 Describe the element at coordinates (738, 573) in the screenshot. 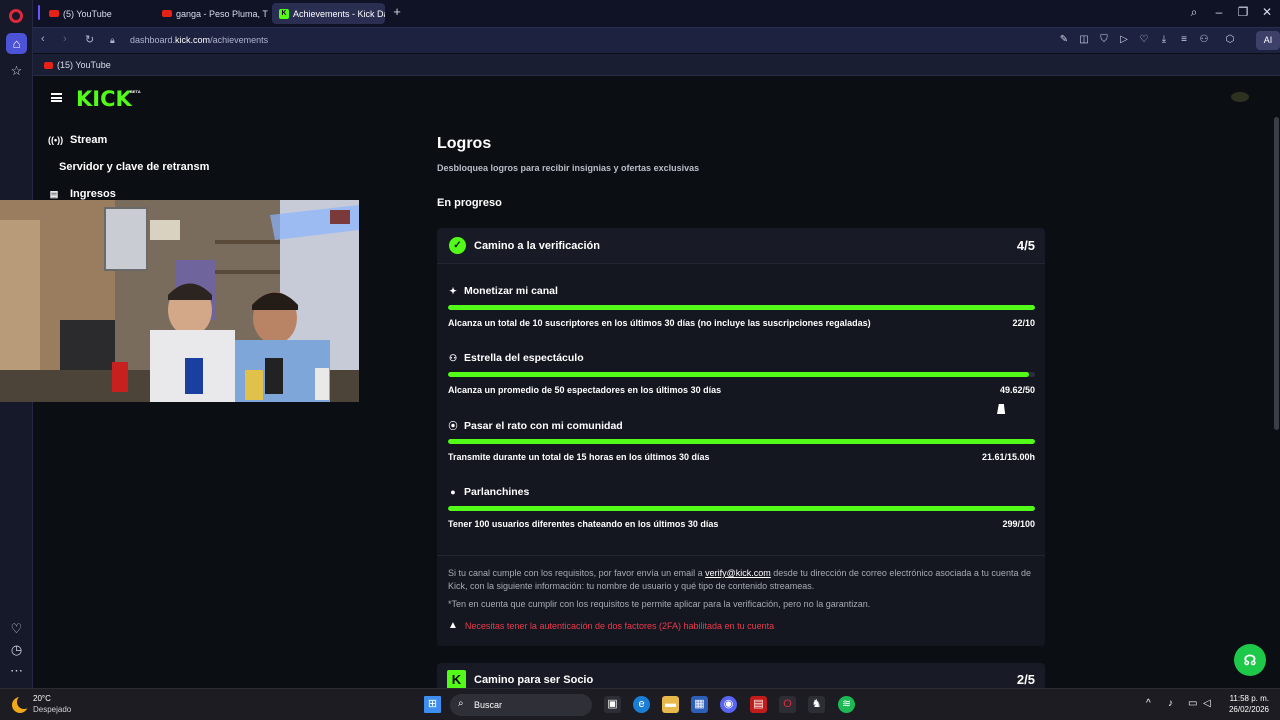

I see `verify-email-link: verify@kick.com` at that location.